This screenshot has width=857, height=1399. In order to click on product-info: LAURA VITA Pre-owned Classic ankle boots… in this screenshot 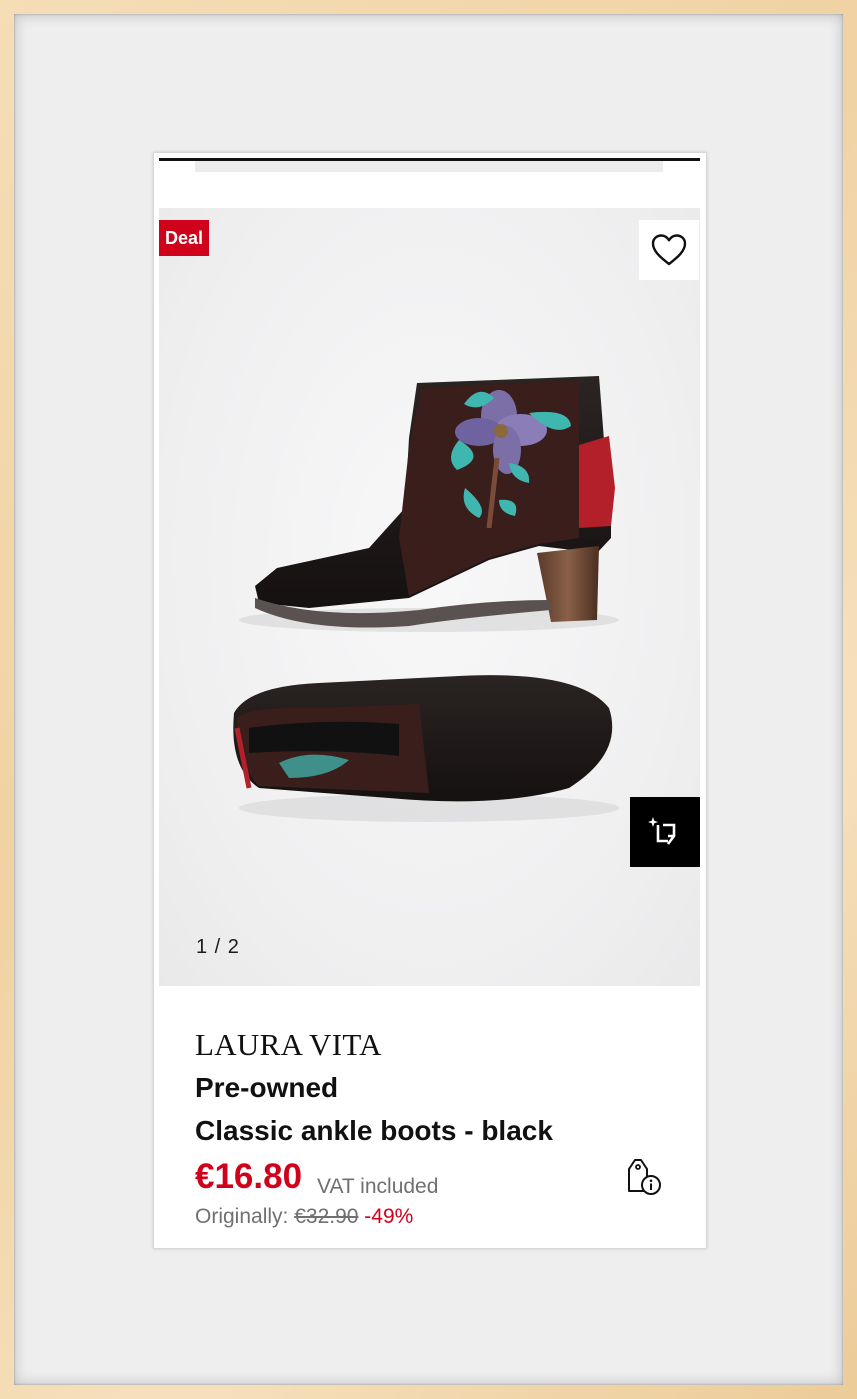, I will do `click(435, 1127)`.